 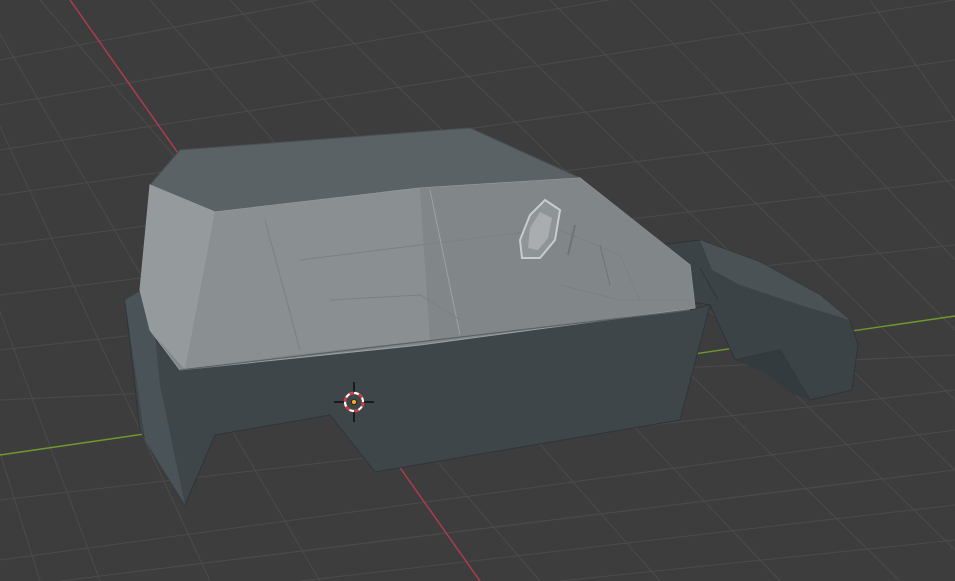 What do you see at coordinates (353, 401) in the screenshot?
I see `object-origin-icon` at bounding box center [353, 401].